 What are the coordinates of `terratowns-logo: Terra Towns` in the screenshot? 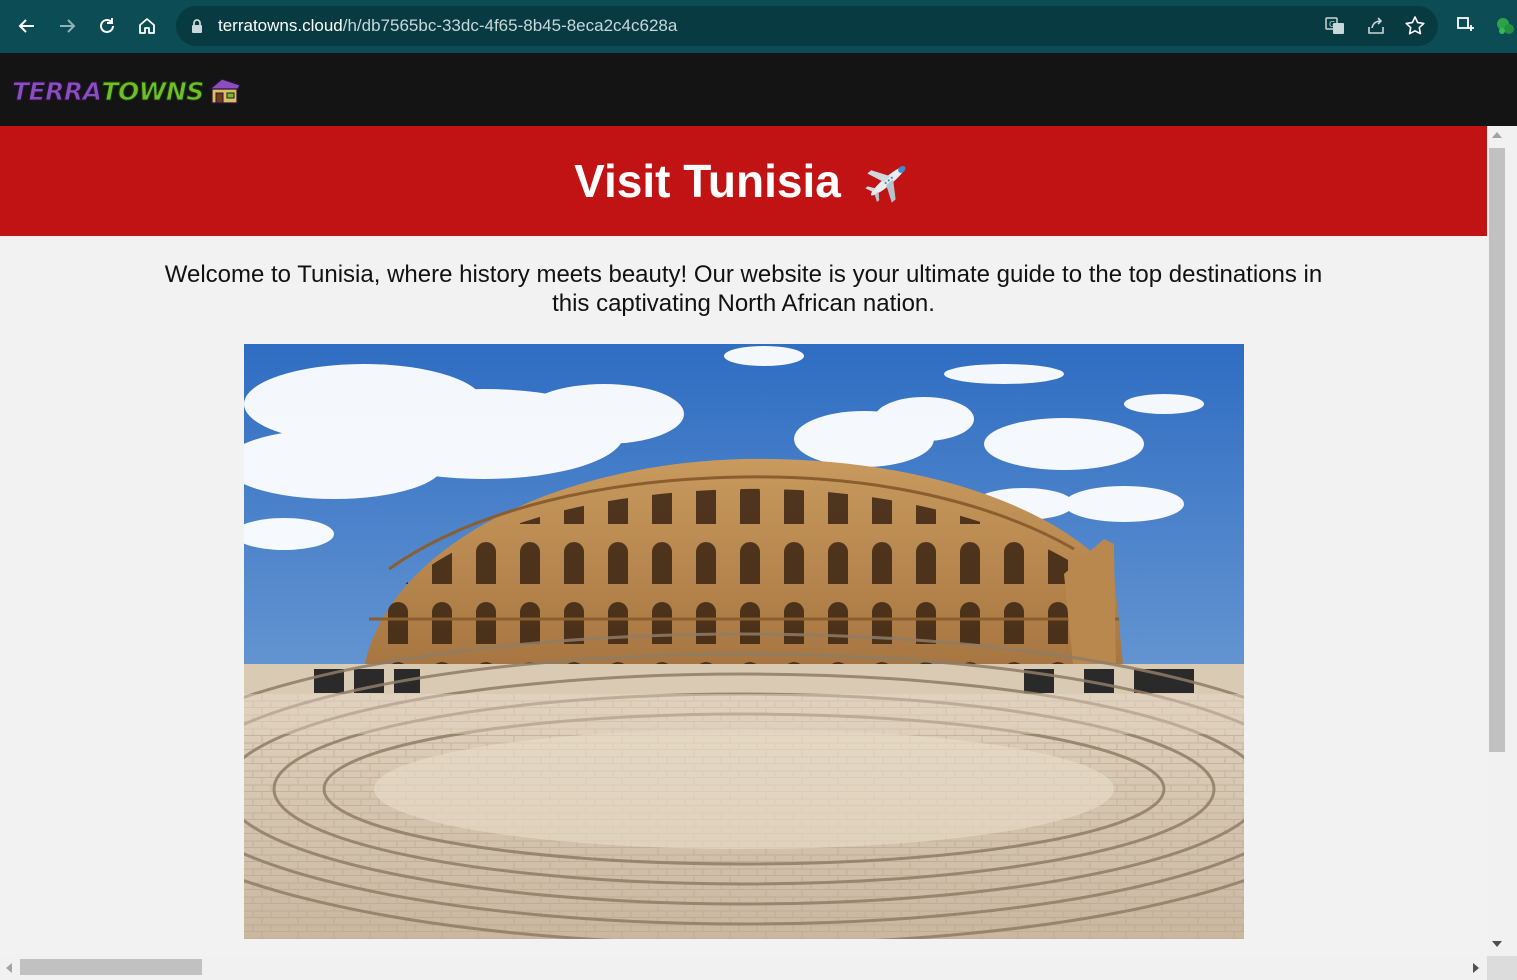 It's located at (127, 91).